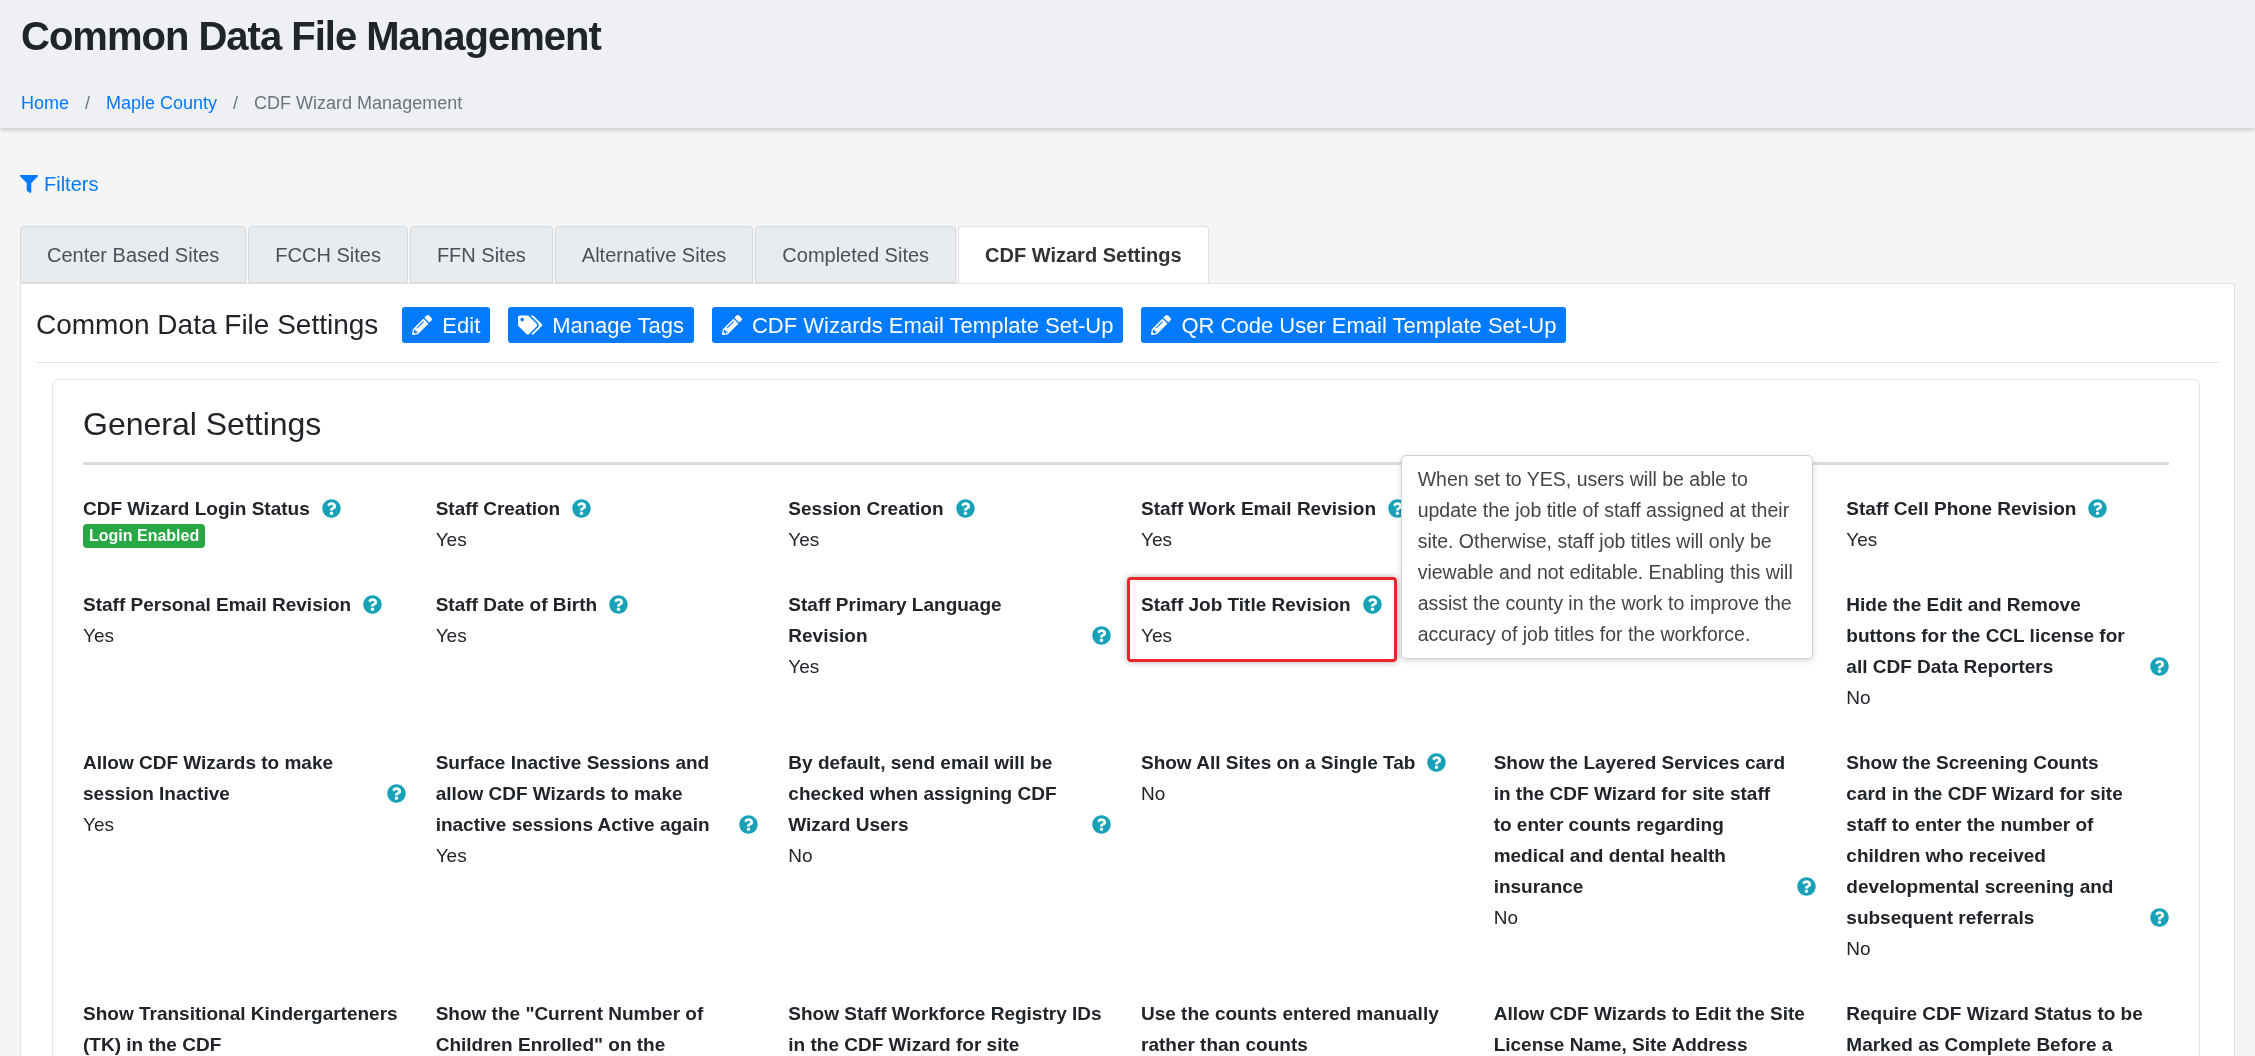 The width and height of the screenshot is (2255, 1056). What do you see at coordinates (1290, 1029) in the screenshot?
I see `setting-label: Use the counts entered manually rather than counts` at bounding box center [1290, 1029].